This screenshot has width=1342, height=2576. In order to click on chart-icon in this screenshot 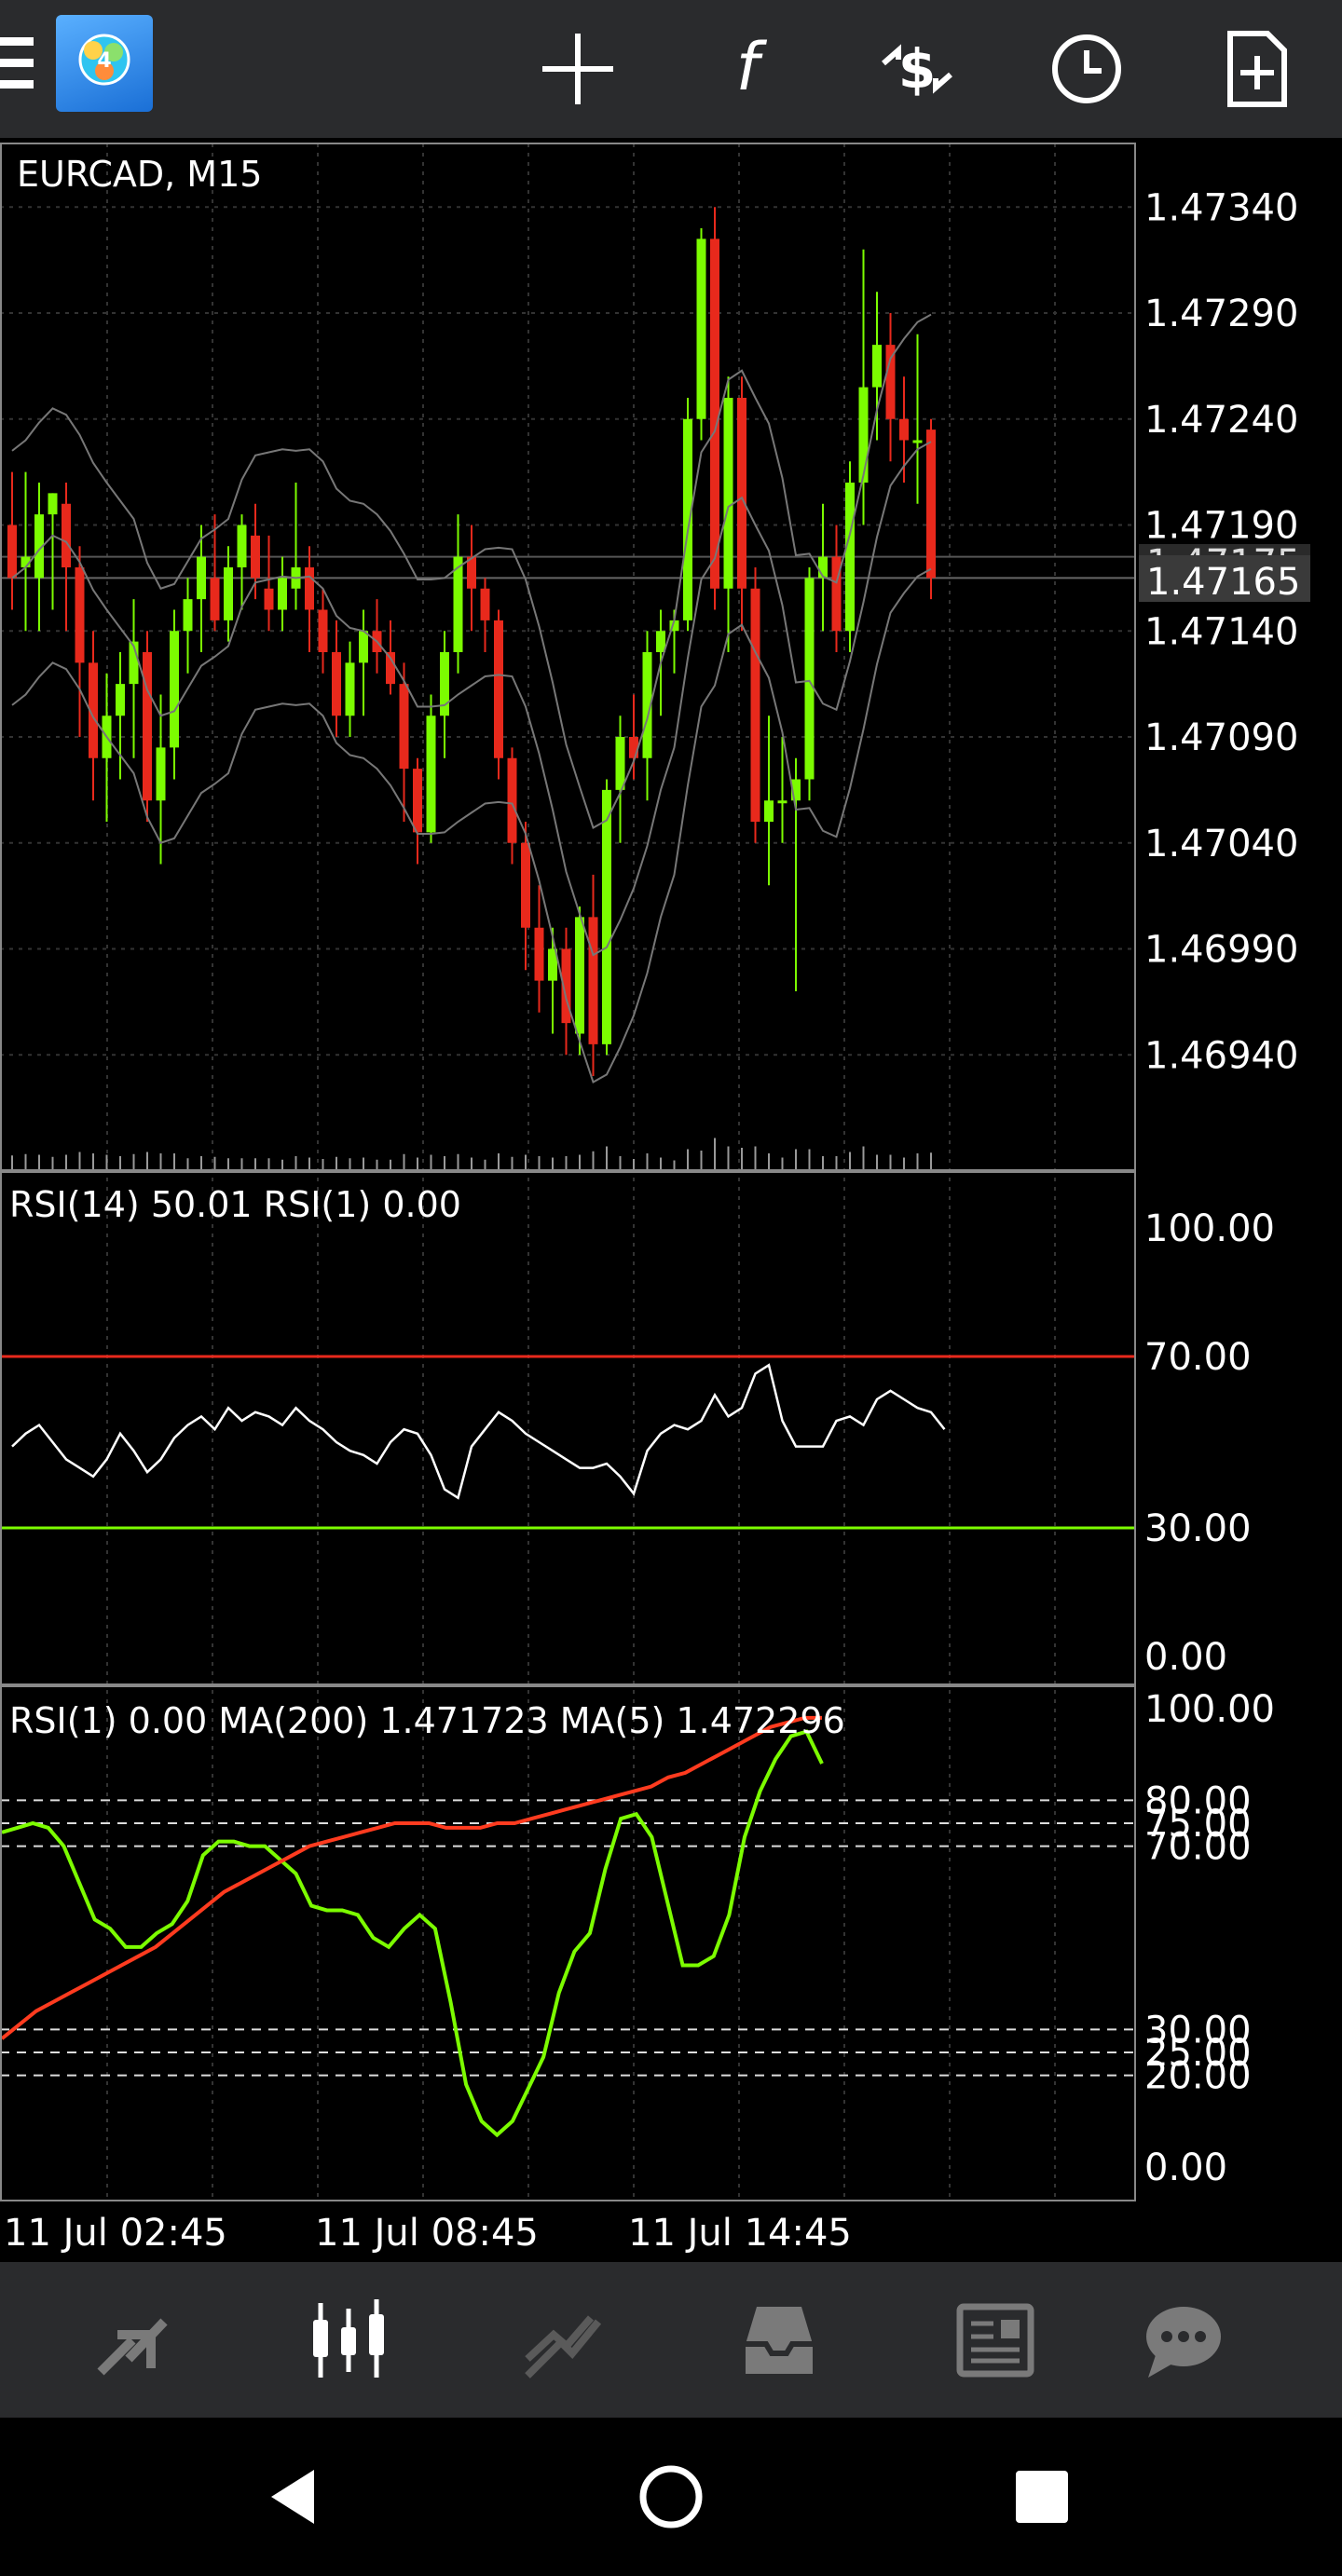, I will do `click(349, 2340)`.